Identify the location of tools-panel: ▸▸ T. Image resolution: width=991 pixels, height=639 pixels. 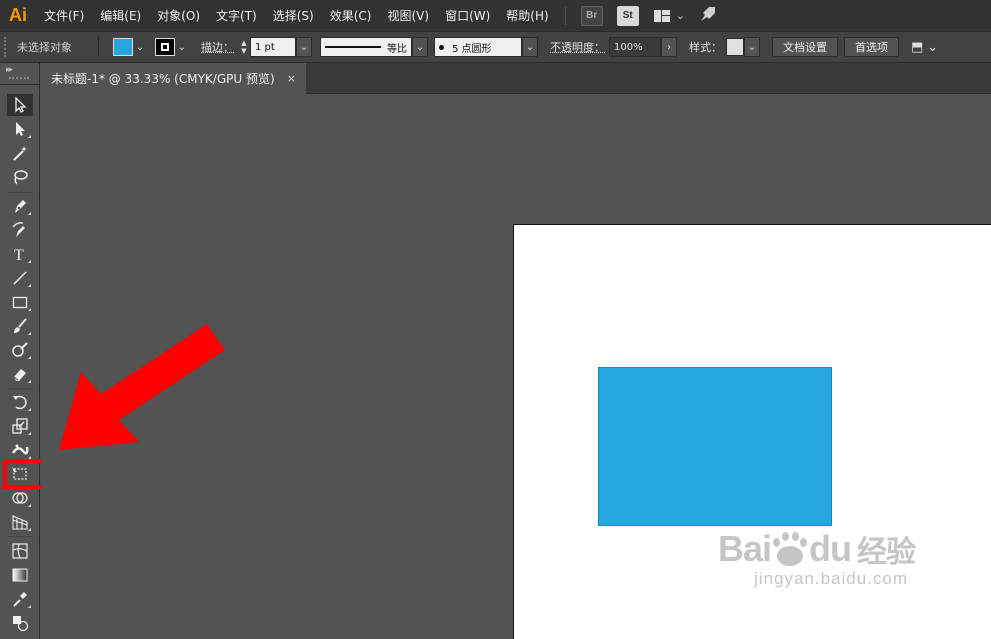
(20, 351).